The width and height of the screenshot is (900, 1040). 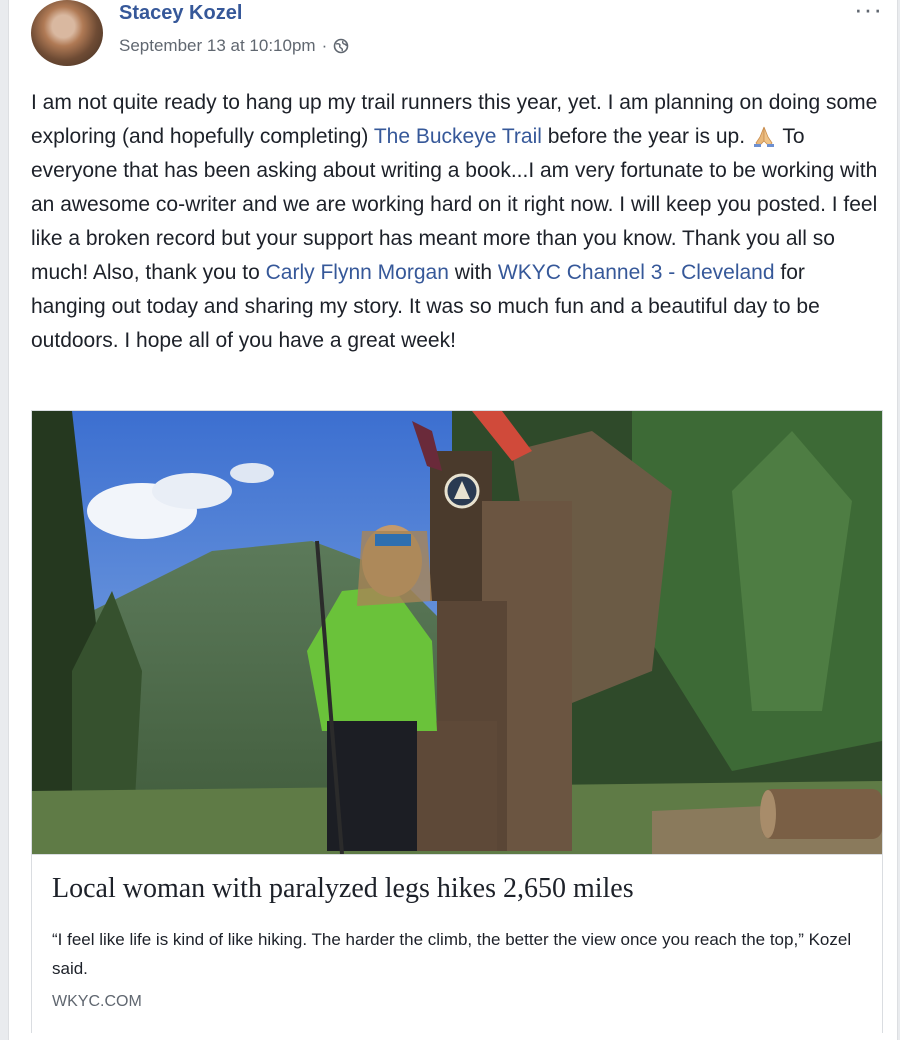 What do you see at coordinates (217, 46) in the screenshot?
I see `post-timestamp: September 13 at 10:10pm` at bounding box center [217, 46].